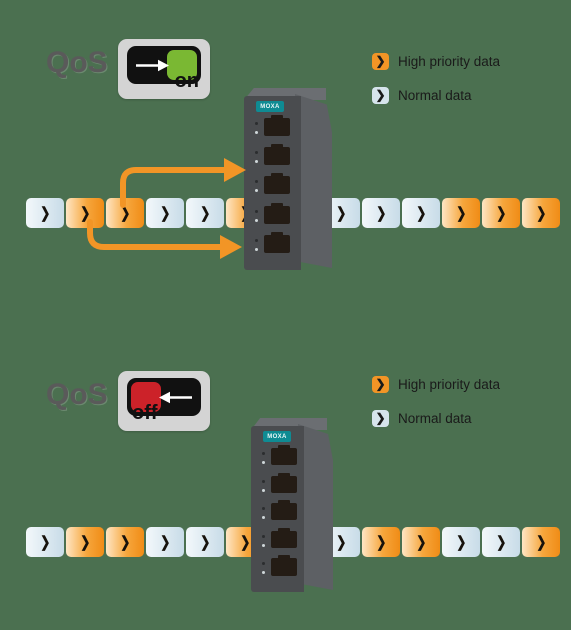 The height and width of the screenshot is (630, 571). I want to click on legend-on: ❯ High priority data ❯ Normal data, so click(436, 84).